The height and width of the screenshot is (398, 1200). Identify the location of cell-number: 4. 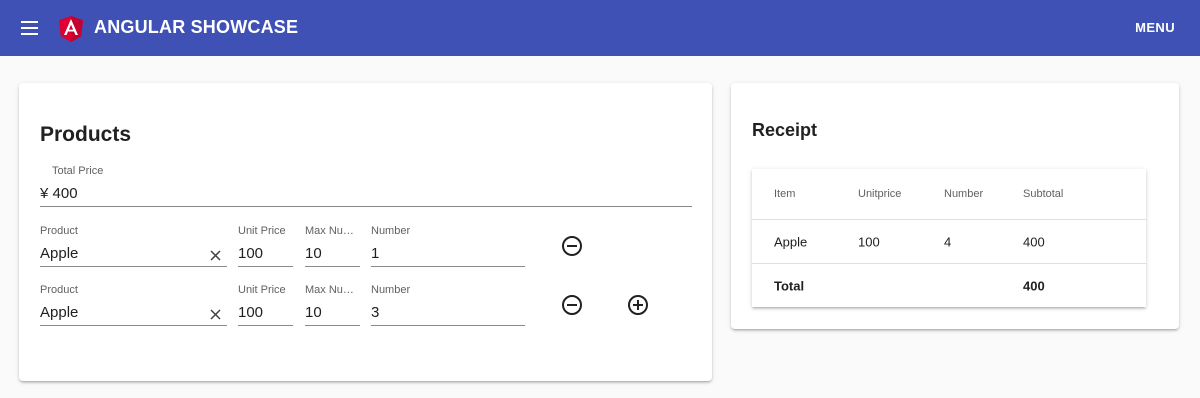
(948, 241).